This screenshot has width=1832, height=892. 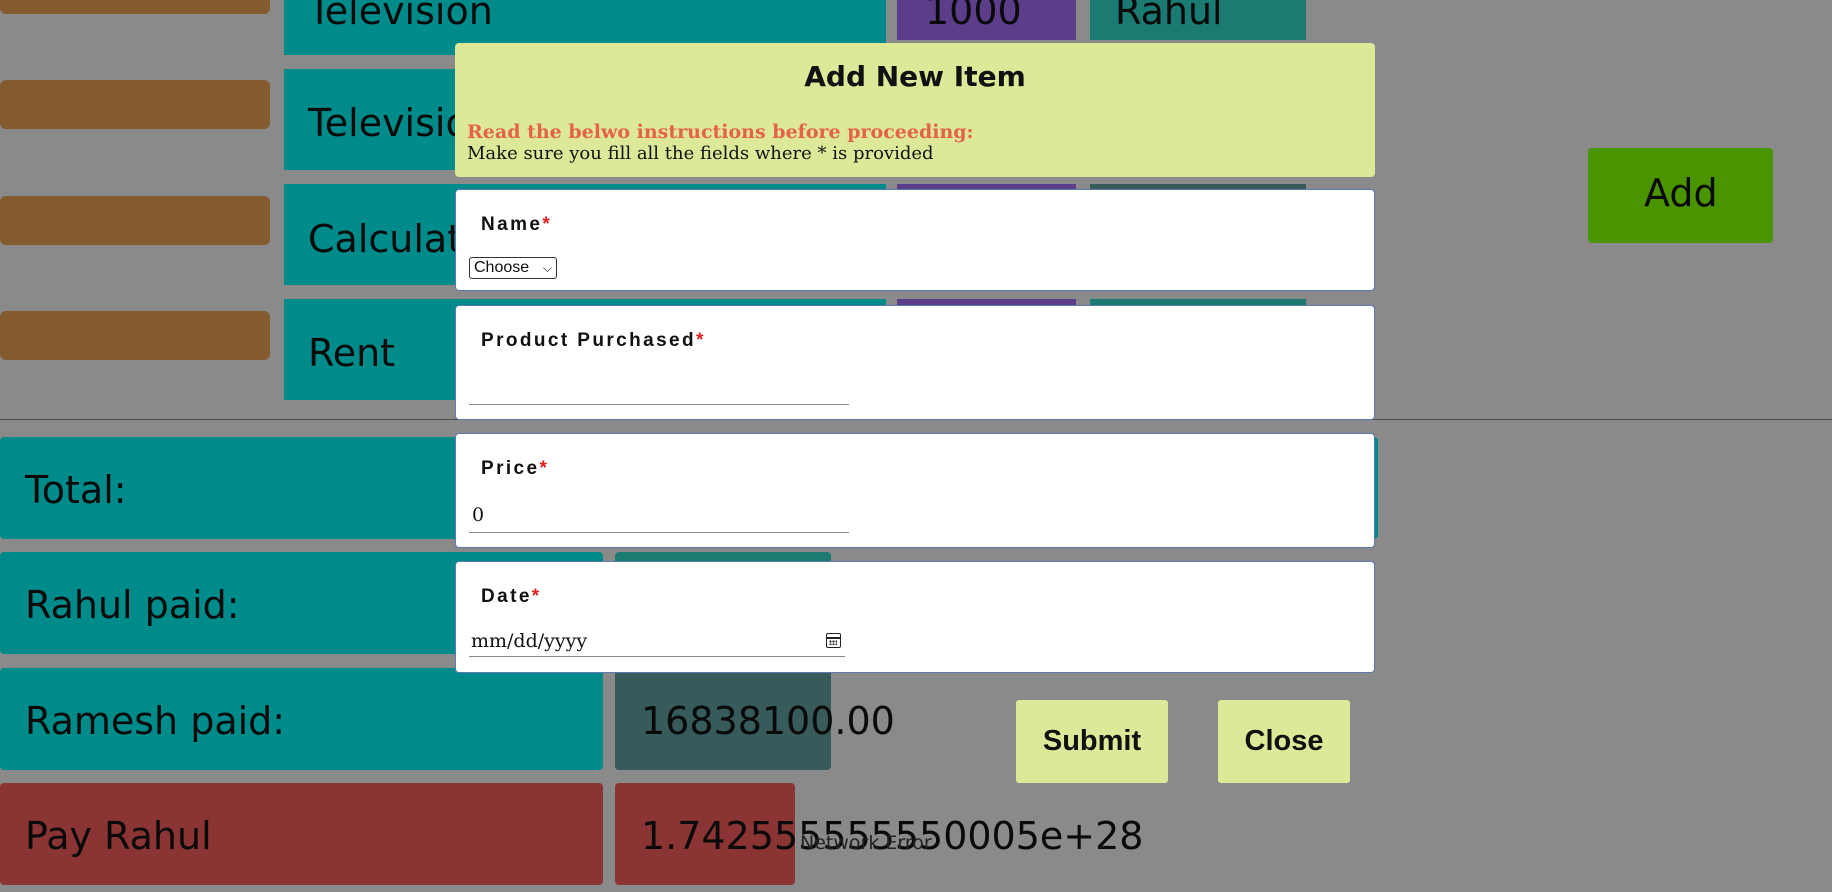 I want to click on submit-button: Submit, so click(x=1092, y=741).